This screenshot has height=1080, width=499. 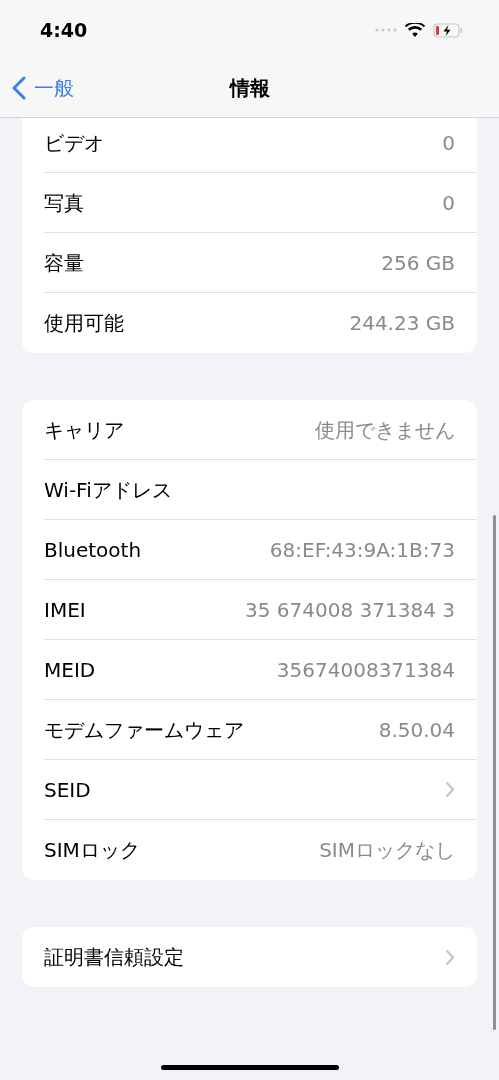 I want to click on row-label: SEID, so click(x=67, y=790).